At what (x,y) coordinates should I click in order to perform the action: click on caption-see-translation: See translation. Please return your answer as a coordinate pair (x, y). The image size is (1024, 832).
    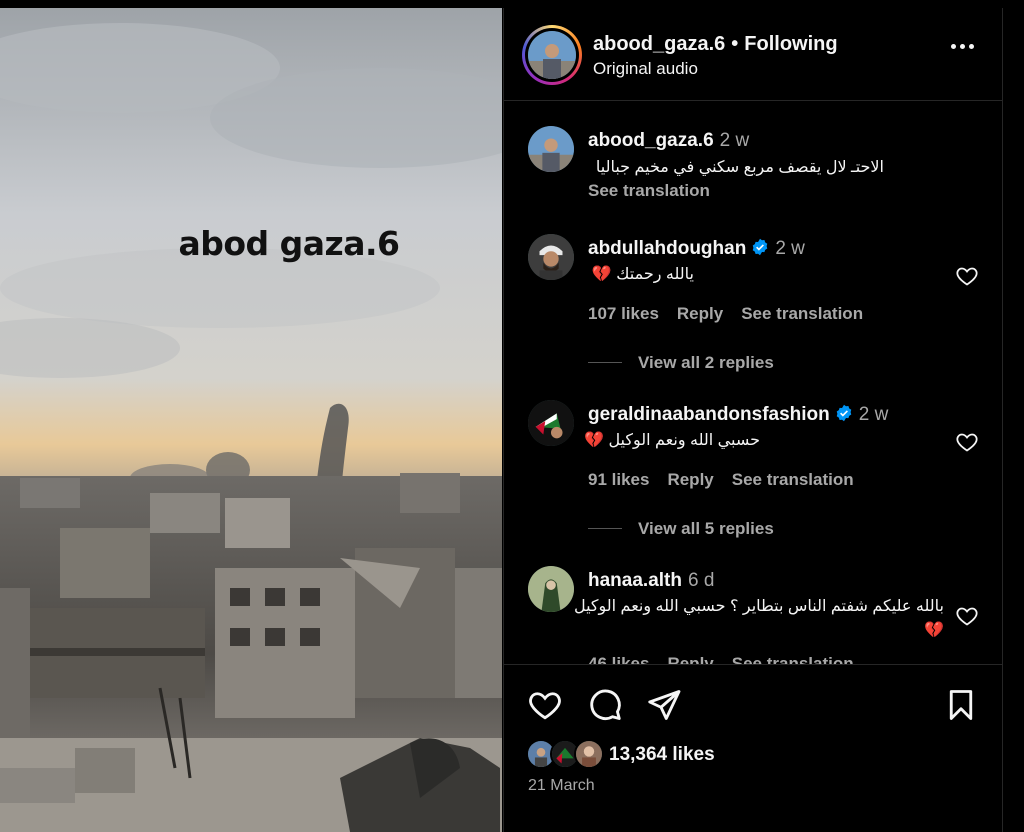
    Looking at the image, I should click on (649, 191).